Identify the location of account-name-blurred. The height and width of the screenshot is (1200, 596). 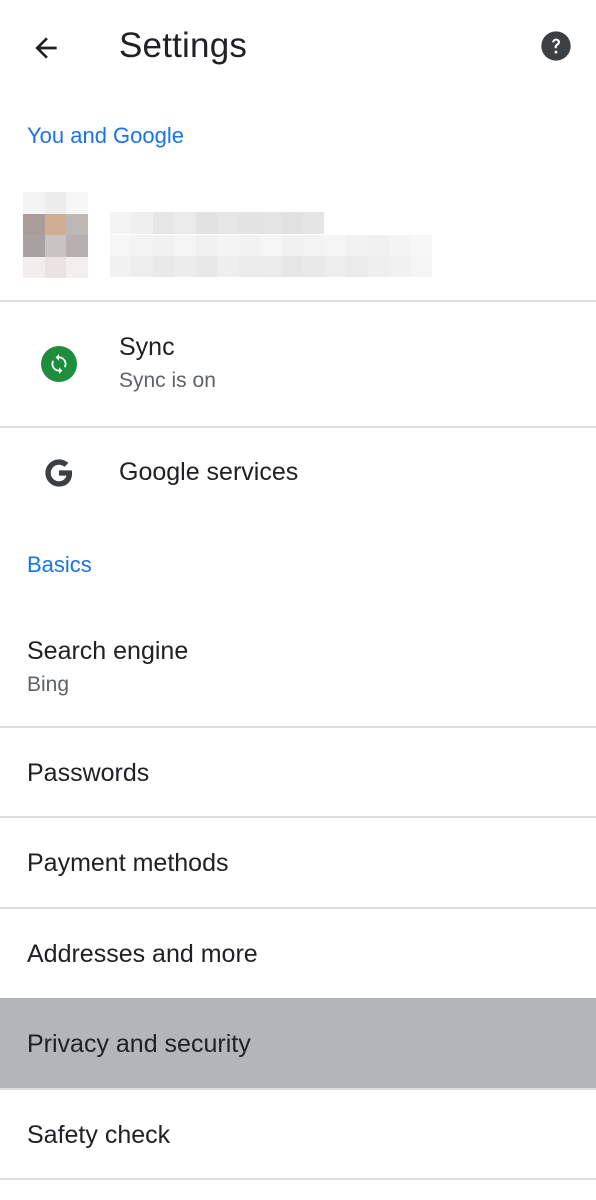
(217, 223).